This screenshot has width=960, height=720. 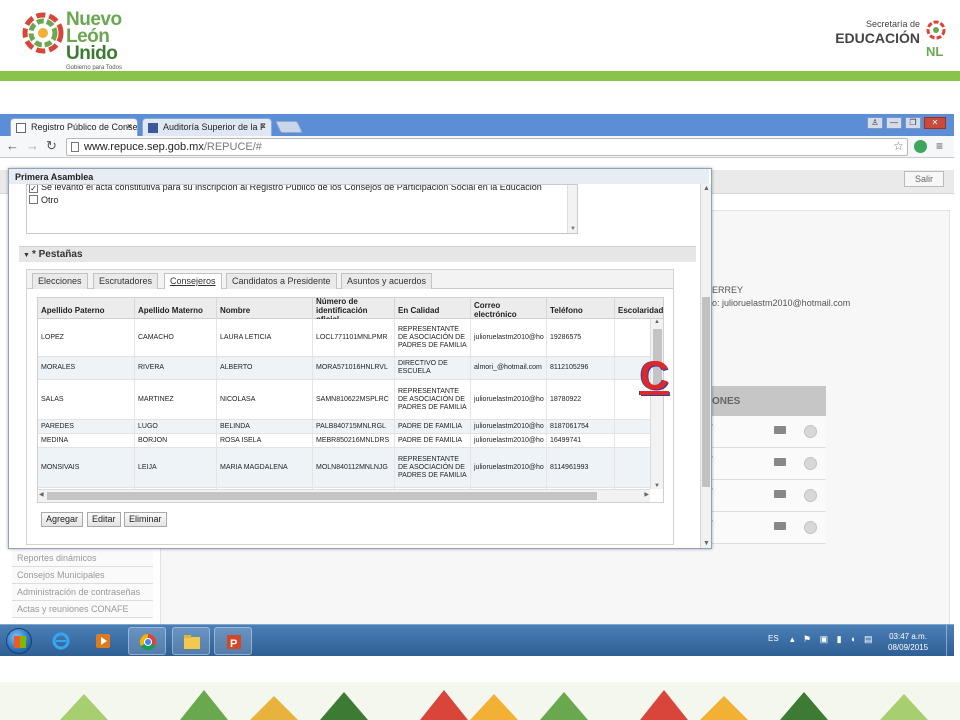 What do you see at coordinates (433, 368) in the screenshot?
I see `table-cell-calidad: DIRECTIVO DE ESCUELA` at bounding box center [433, 368].